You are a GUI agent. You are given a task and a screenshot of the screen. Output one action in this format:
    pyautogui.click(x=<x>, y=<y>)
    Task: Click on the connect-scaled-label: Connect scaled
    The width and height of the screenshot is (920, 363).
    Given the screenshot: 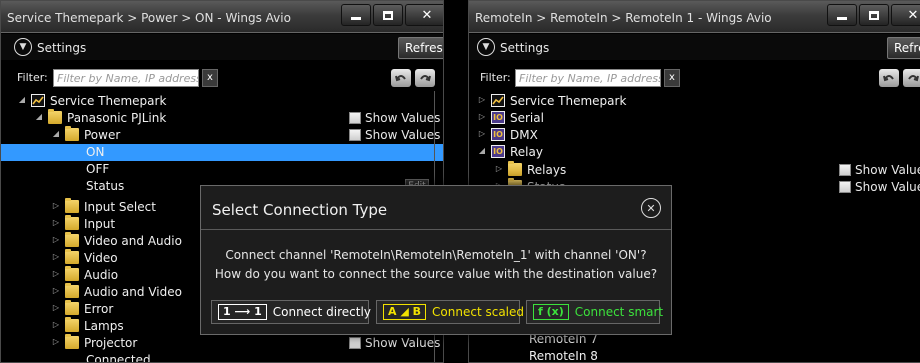 What is the action you would take?
    pyautogui.click(x=478, y=312)
    